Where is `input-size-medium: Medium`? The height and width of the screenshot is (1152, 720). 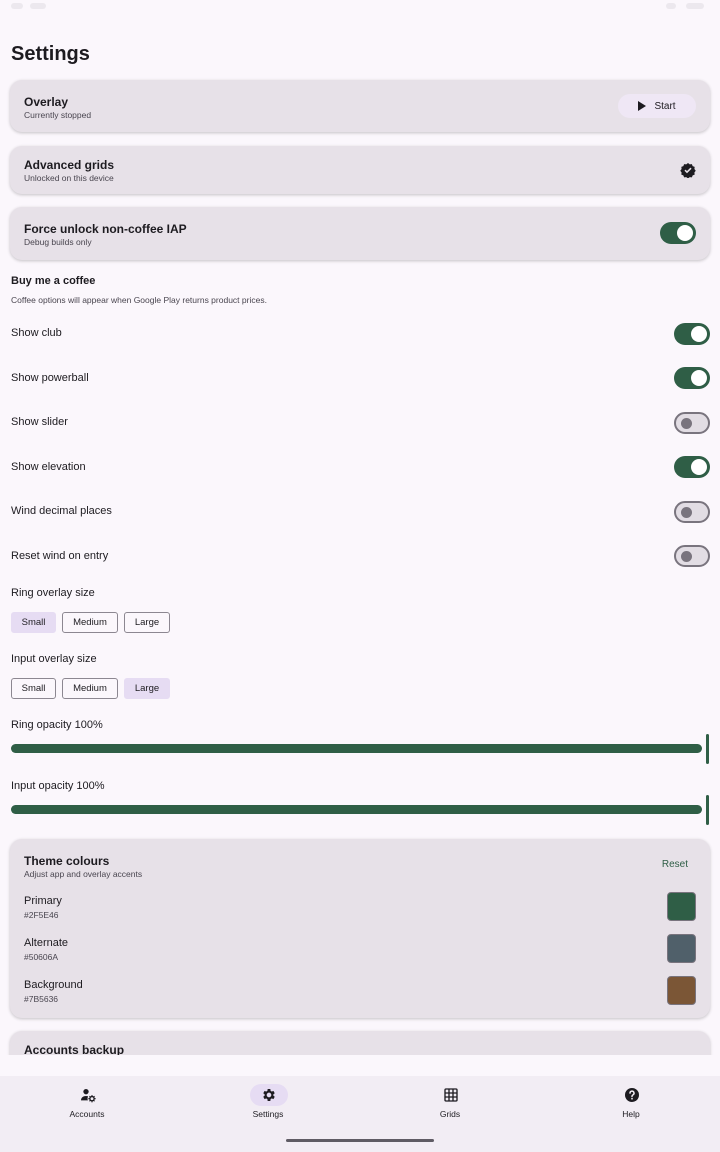
input-size-medium: Medium is located at coordinates (90, 688).